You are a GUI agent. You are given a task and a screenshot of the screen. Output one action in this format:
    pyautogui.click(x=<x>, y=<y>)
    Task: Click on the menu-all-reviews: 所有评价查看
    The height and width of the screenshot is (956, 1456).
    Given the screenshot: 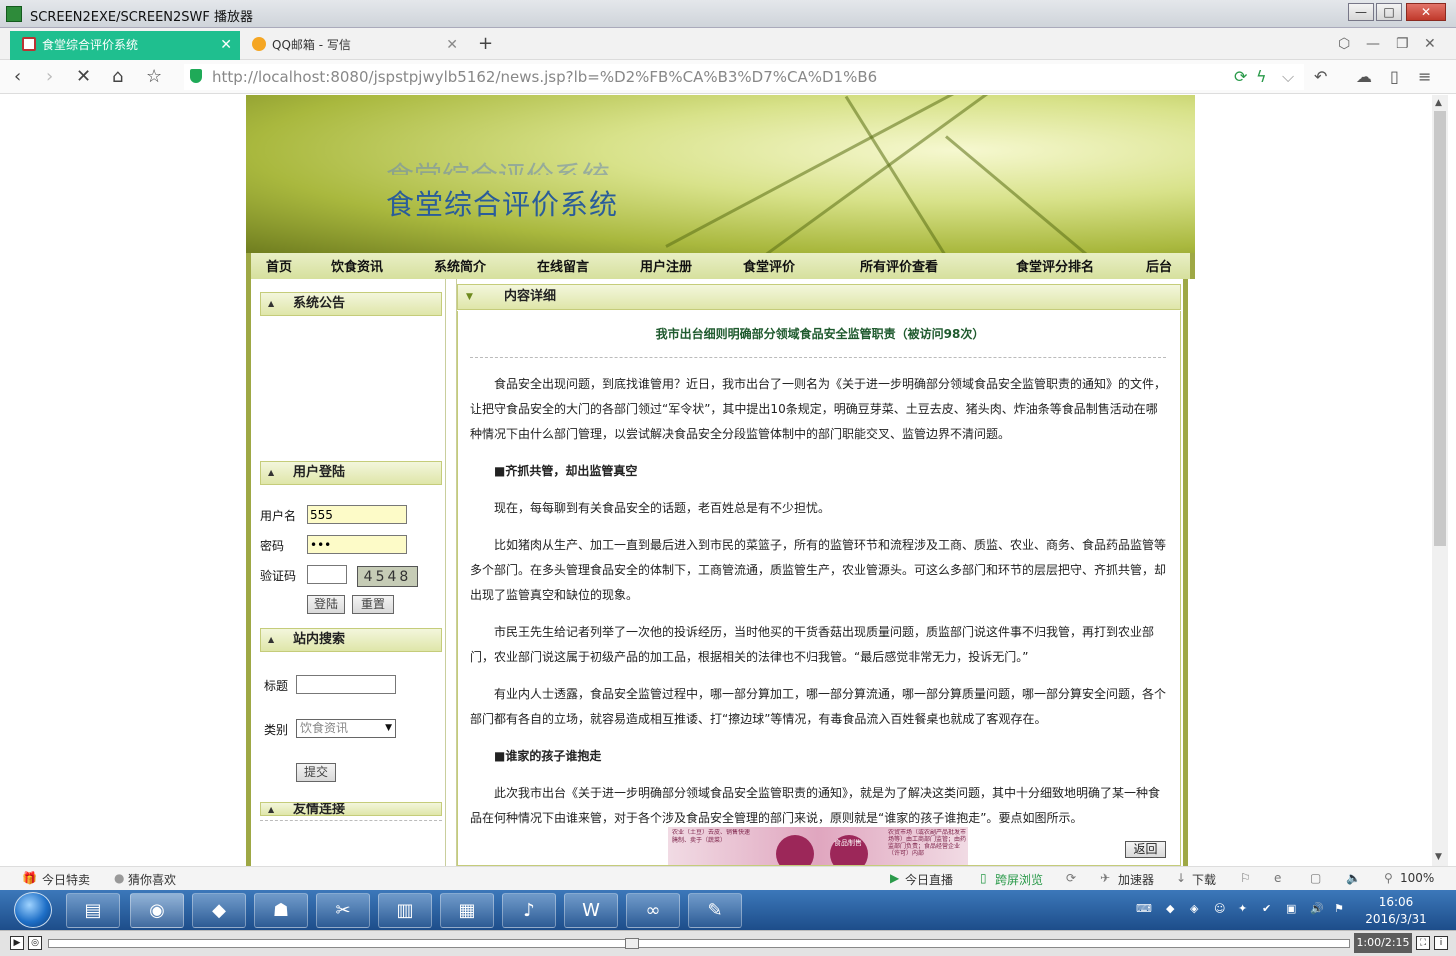 What is the action you would take?
    pyautogui.click(x=899, y=265)
    